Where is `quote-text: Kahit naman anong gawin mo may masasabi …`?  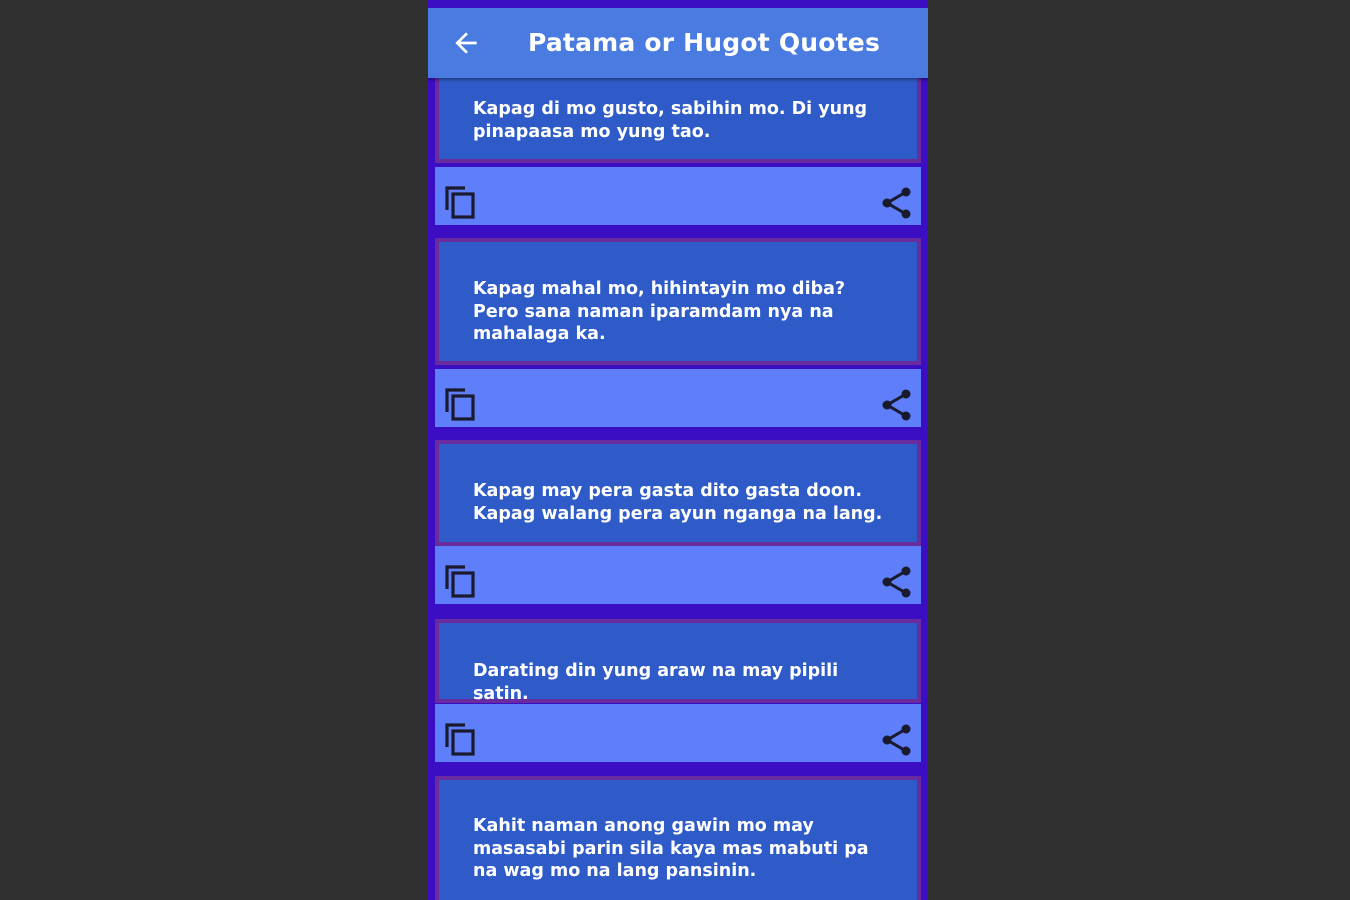
quote-text: Kahit naman anong gawin mo may masasabi … is located at coordinates (671, 848).